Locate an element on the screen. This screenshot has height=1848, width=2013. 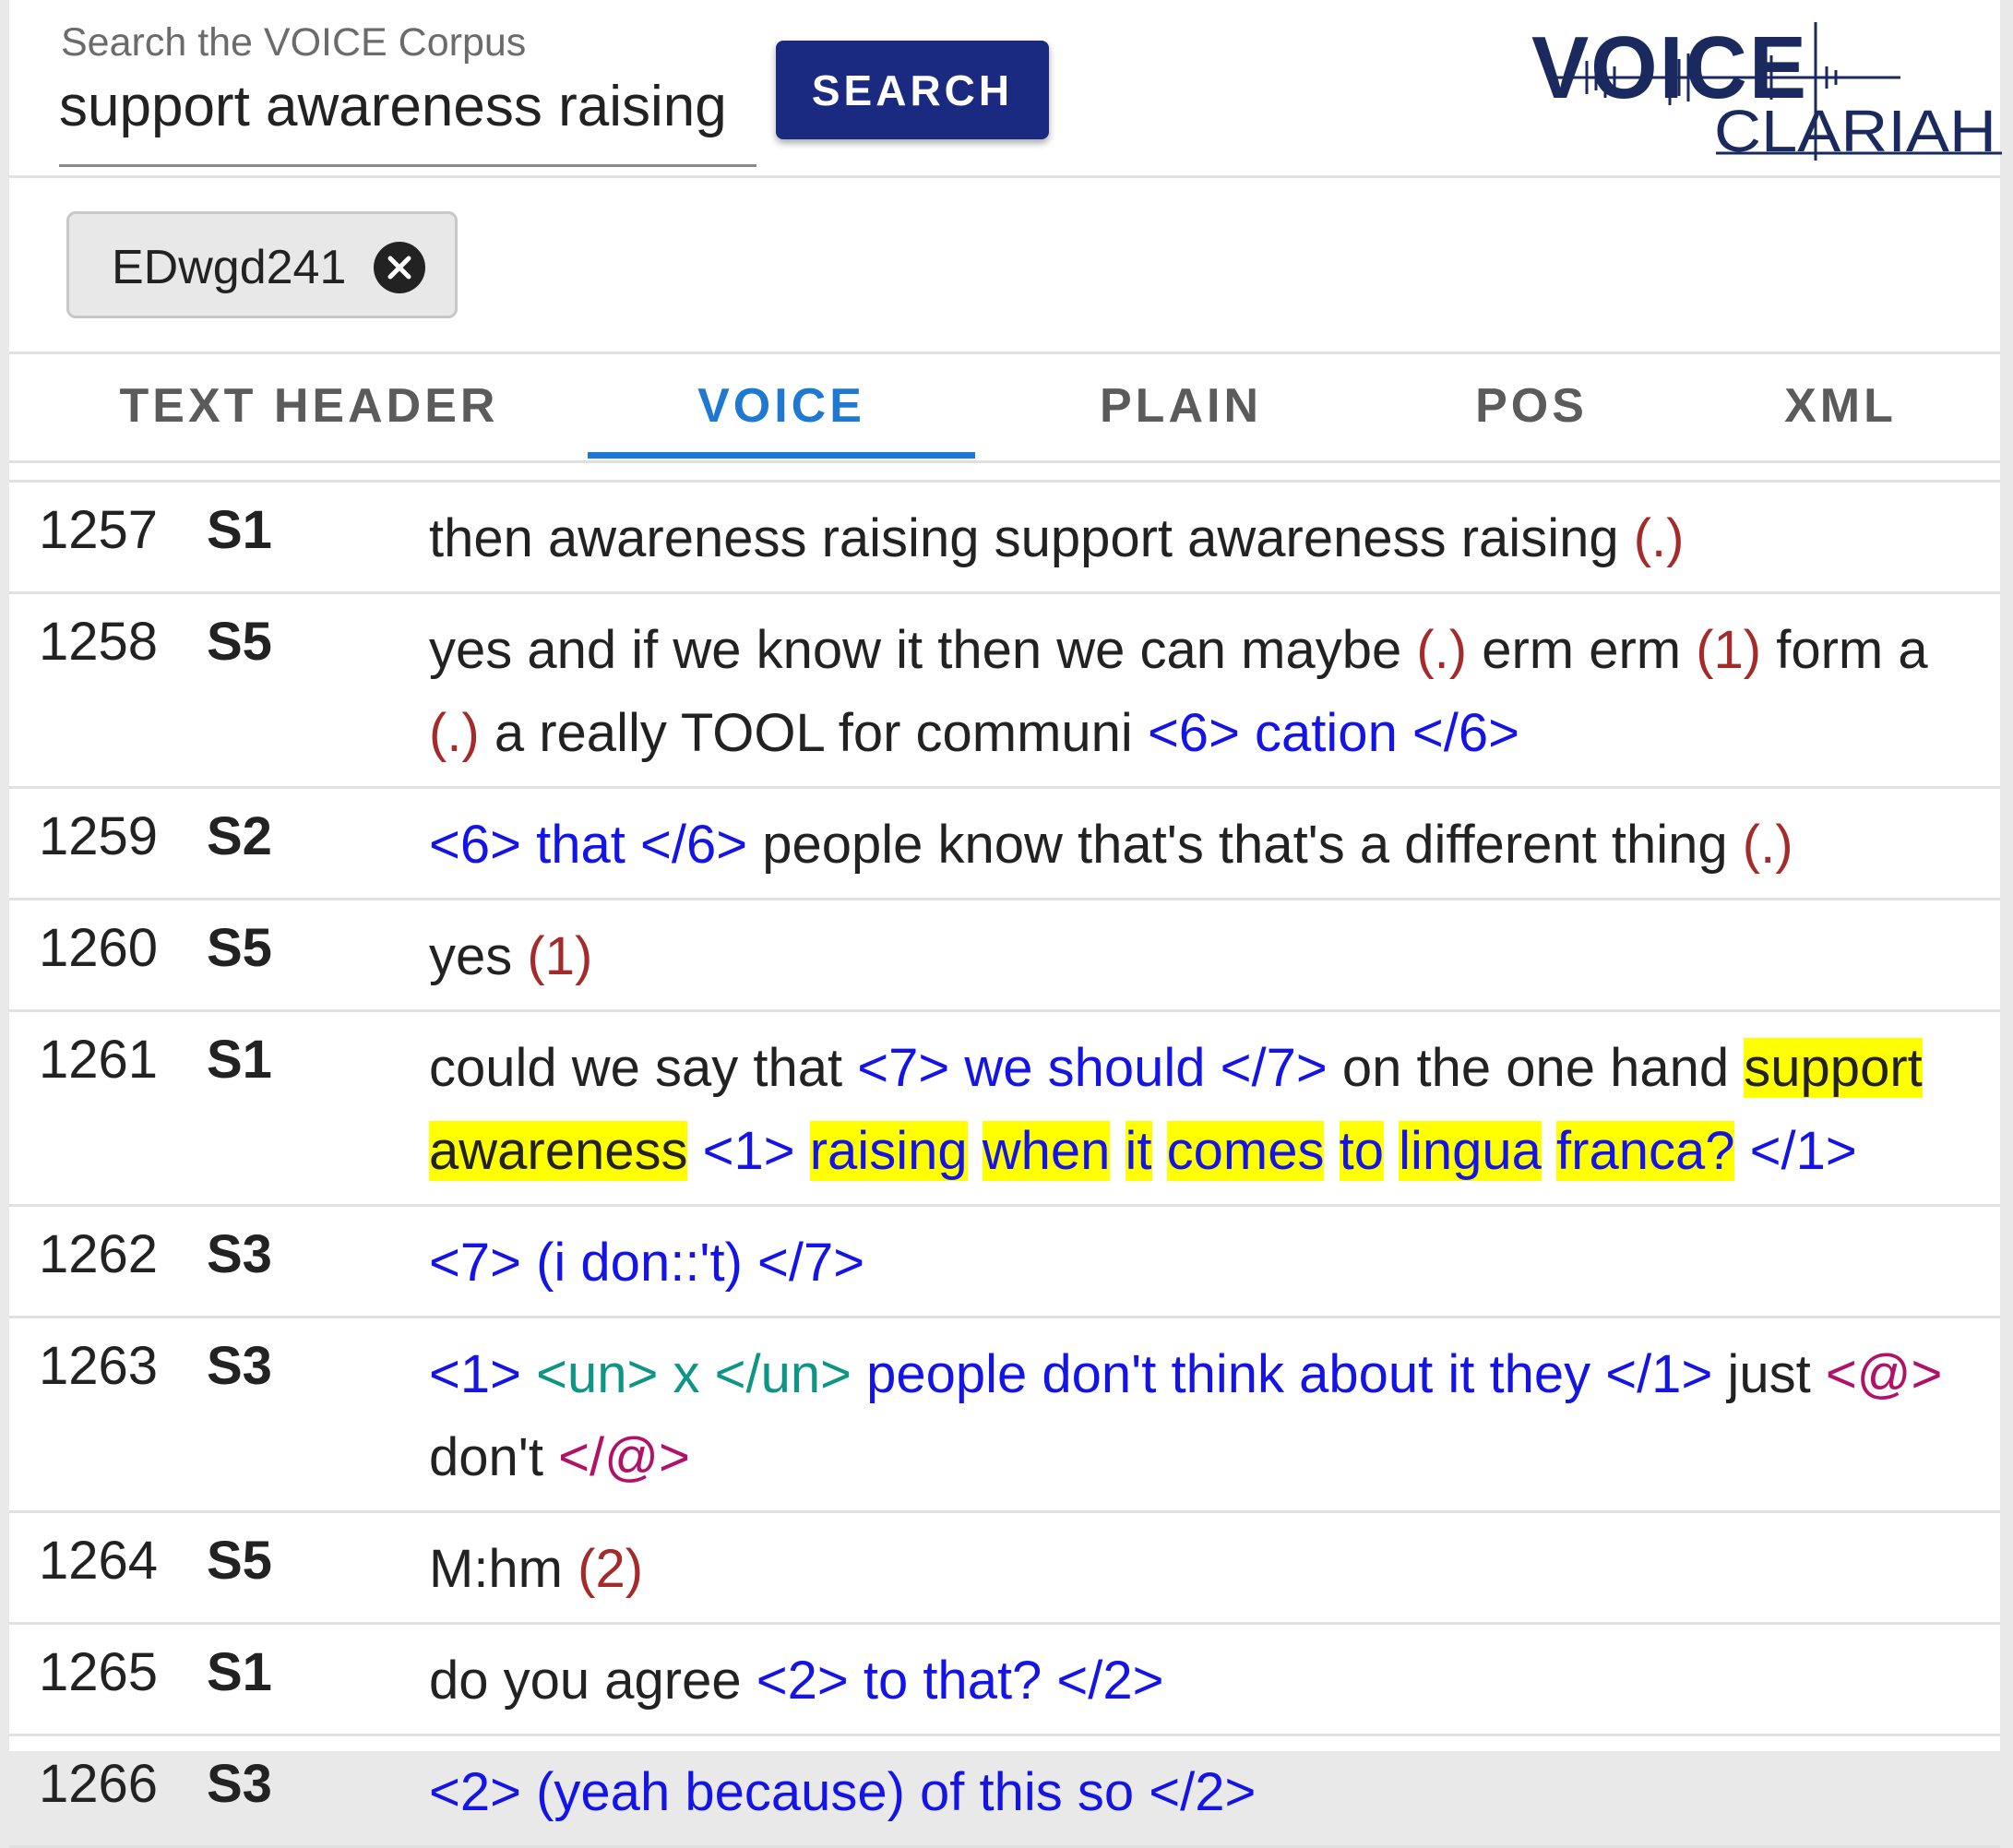
transcript-row: 1266 S3 <2> (yeah because) of this so </2> is located at coordinates (1004, 1792).